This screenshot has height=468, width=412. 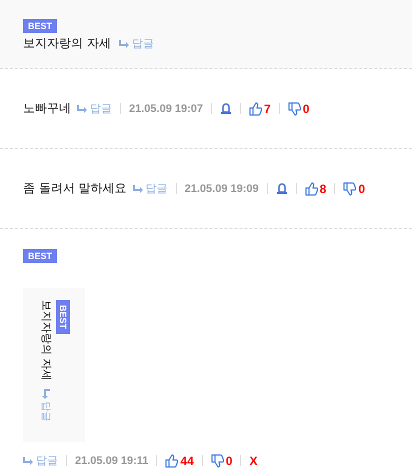 What do you see at coordinates (75, 188) in the screenshot?
I see `comment-text: 좀 돌려서 말하세요` at bounding box center [75, 188].